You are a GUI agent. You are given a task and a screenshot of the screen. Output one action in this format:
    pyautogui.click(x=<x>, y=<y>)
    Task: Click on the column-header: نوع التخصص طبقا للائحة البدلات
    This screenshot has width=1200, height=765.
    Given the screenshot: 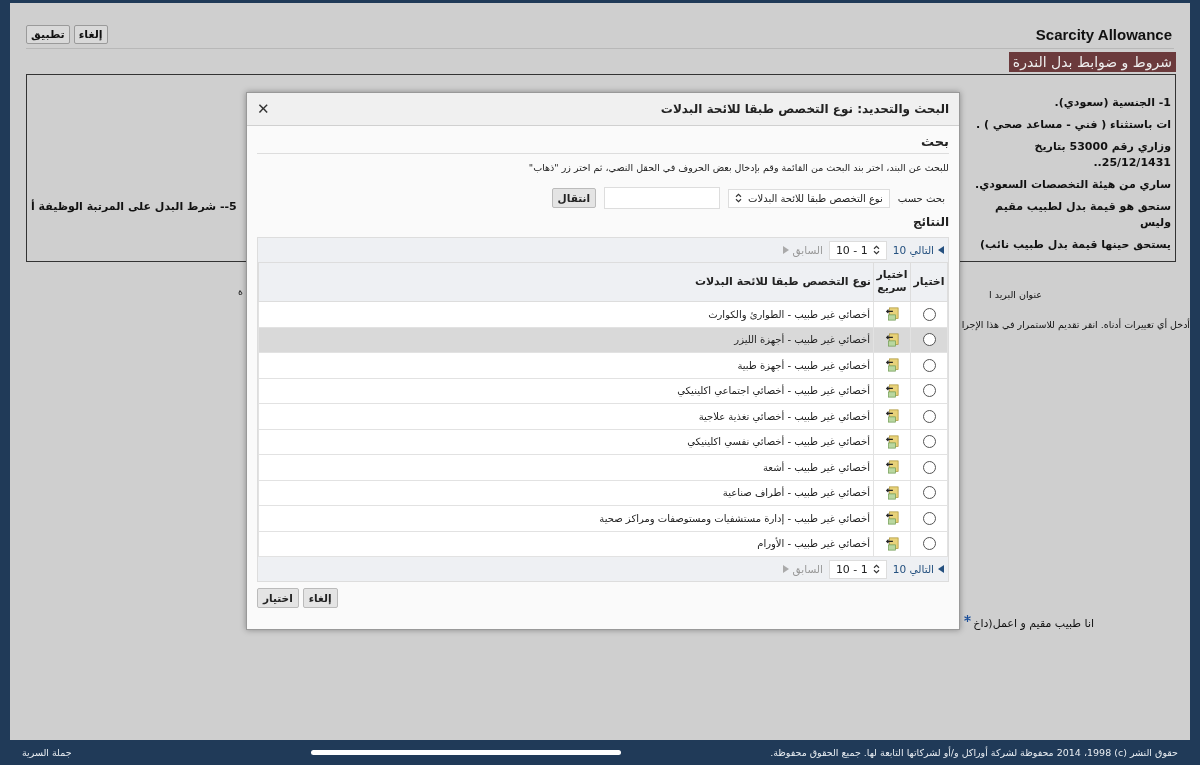 What is the action you would take?
    pyautogui.click(x=566, y=282)
    